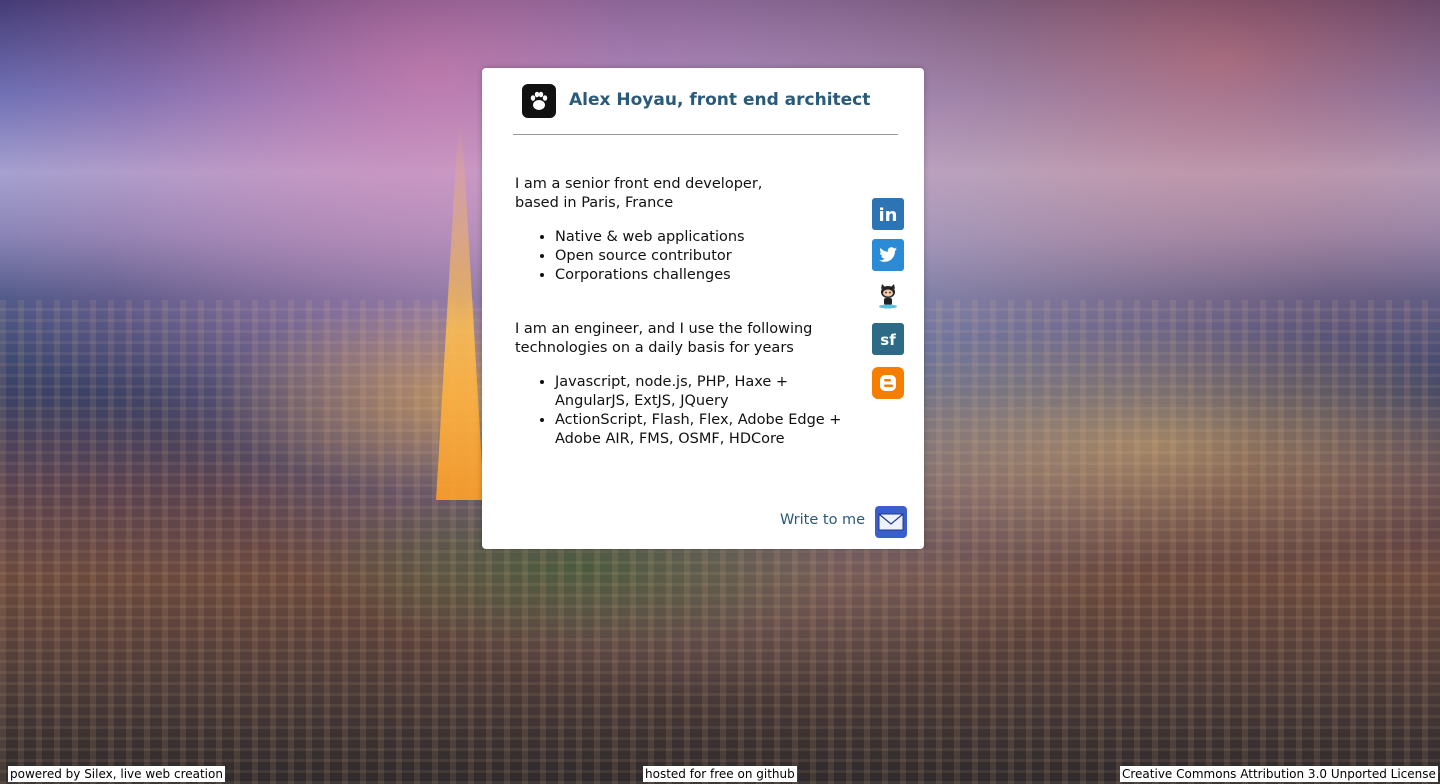 The image size is (1440, 784). What do you see at coordinates (594, 203) in the screenshot?
I see `intro-line-2: based in Paris, France` at bounding box center [594, 203].